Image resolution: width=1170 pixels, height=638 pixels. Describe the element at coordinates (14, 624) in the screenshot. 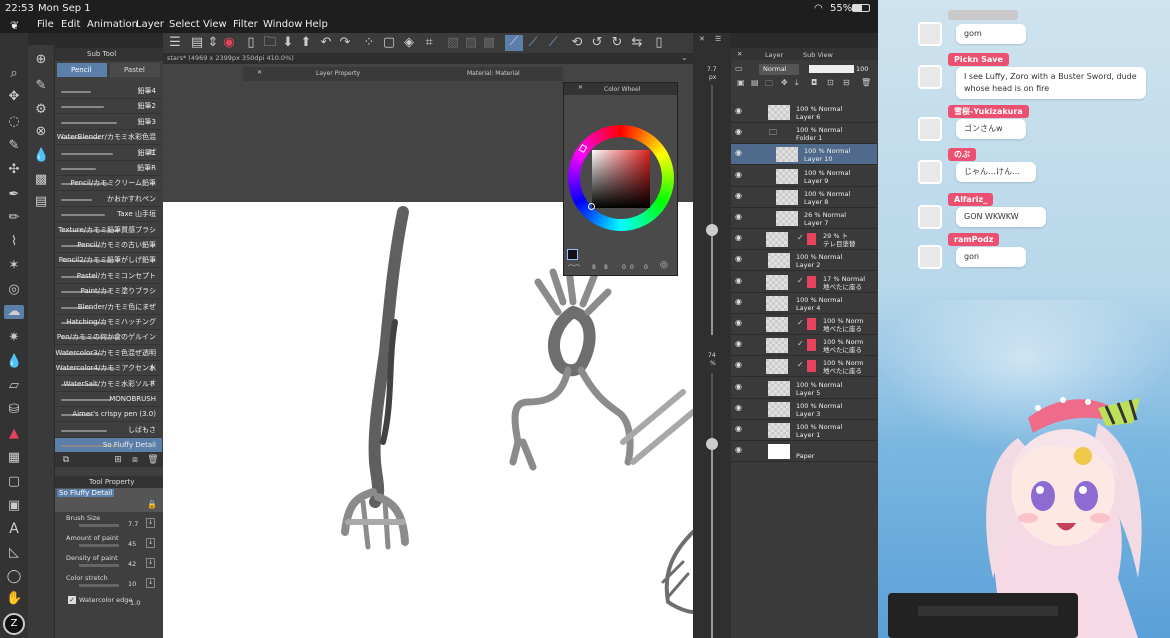

I see `quick-access-icon: Z` at that location.